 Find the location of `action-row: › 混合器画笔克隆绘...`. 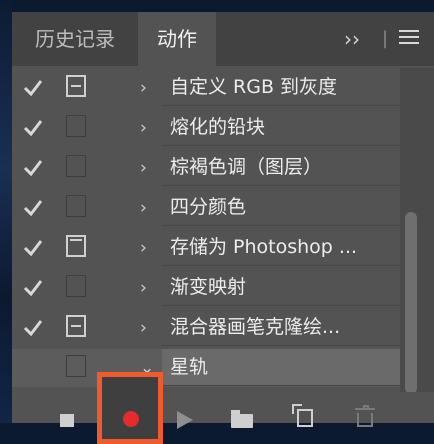

action-row: › 混合器画笔克隆绘... is located at coordinates (206, 328).